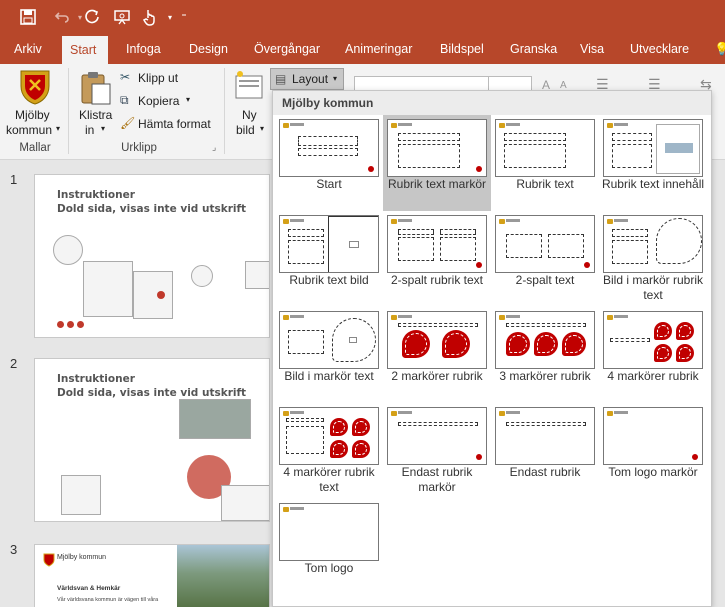  Describe the element at coordinates (533, 49) in the screenshot. I see `tab-granska: Granska` at that location.